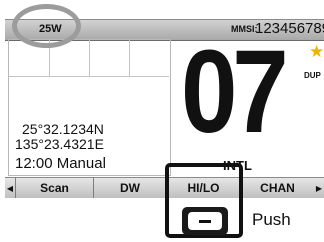 Image resolution: width=324 pixels, height=242 pixels. What do you see at coordinates (271, 219) in the screenshot?
I see `push-instruction: Push` at bounding box center [271, 219].